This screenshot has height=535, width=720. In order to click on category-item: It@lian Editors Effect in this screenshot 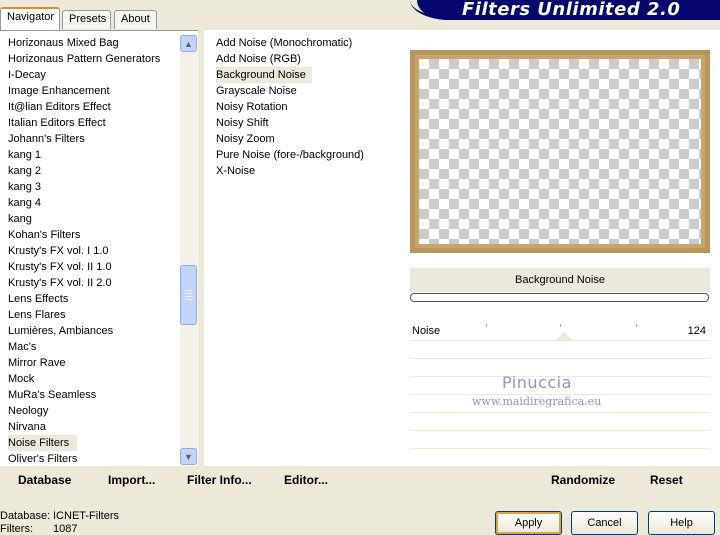, I will do `click(59, 107)`.